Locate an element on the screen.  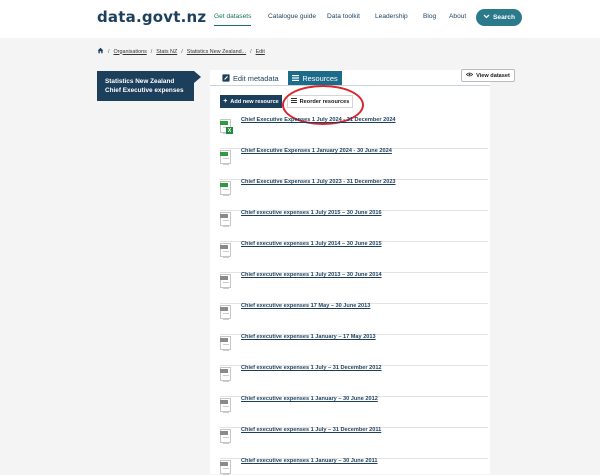
tab-divider is located at coordinates (350, 85).